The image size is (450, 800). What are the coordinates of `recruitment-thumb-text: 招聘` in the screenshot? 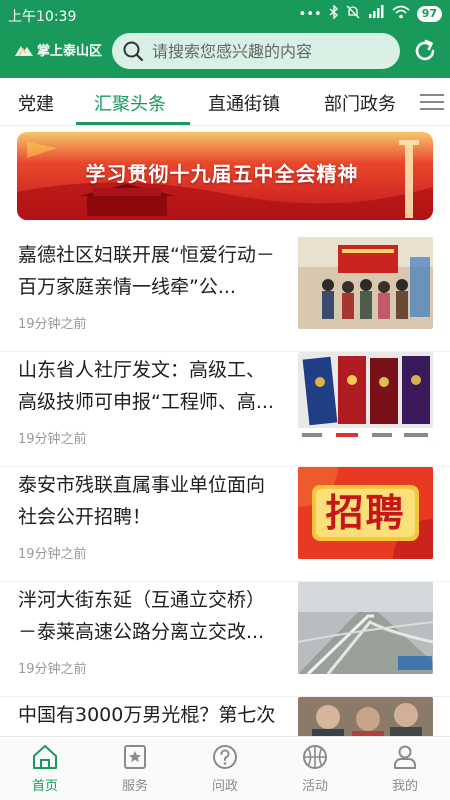 It's located at (365, 513).